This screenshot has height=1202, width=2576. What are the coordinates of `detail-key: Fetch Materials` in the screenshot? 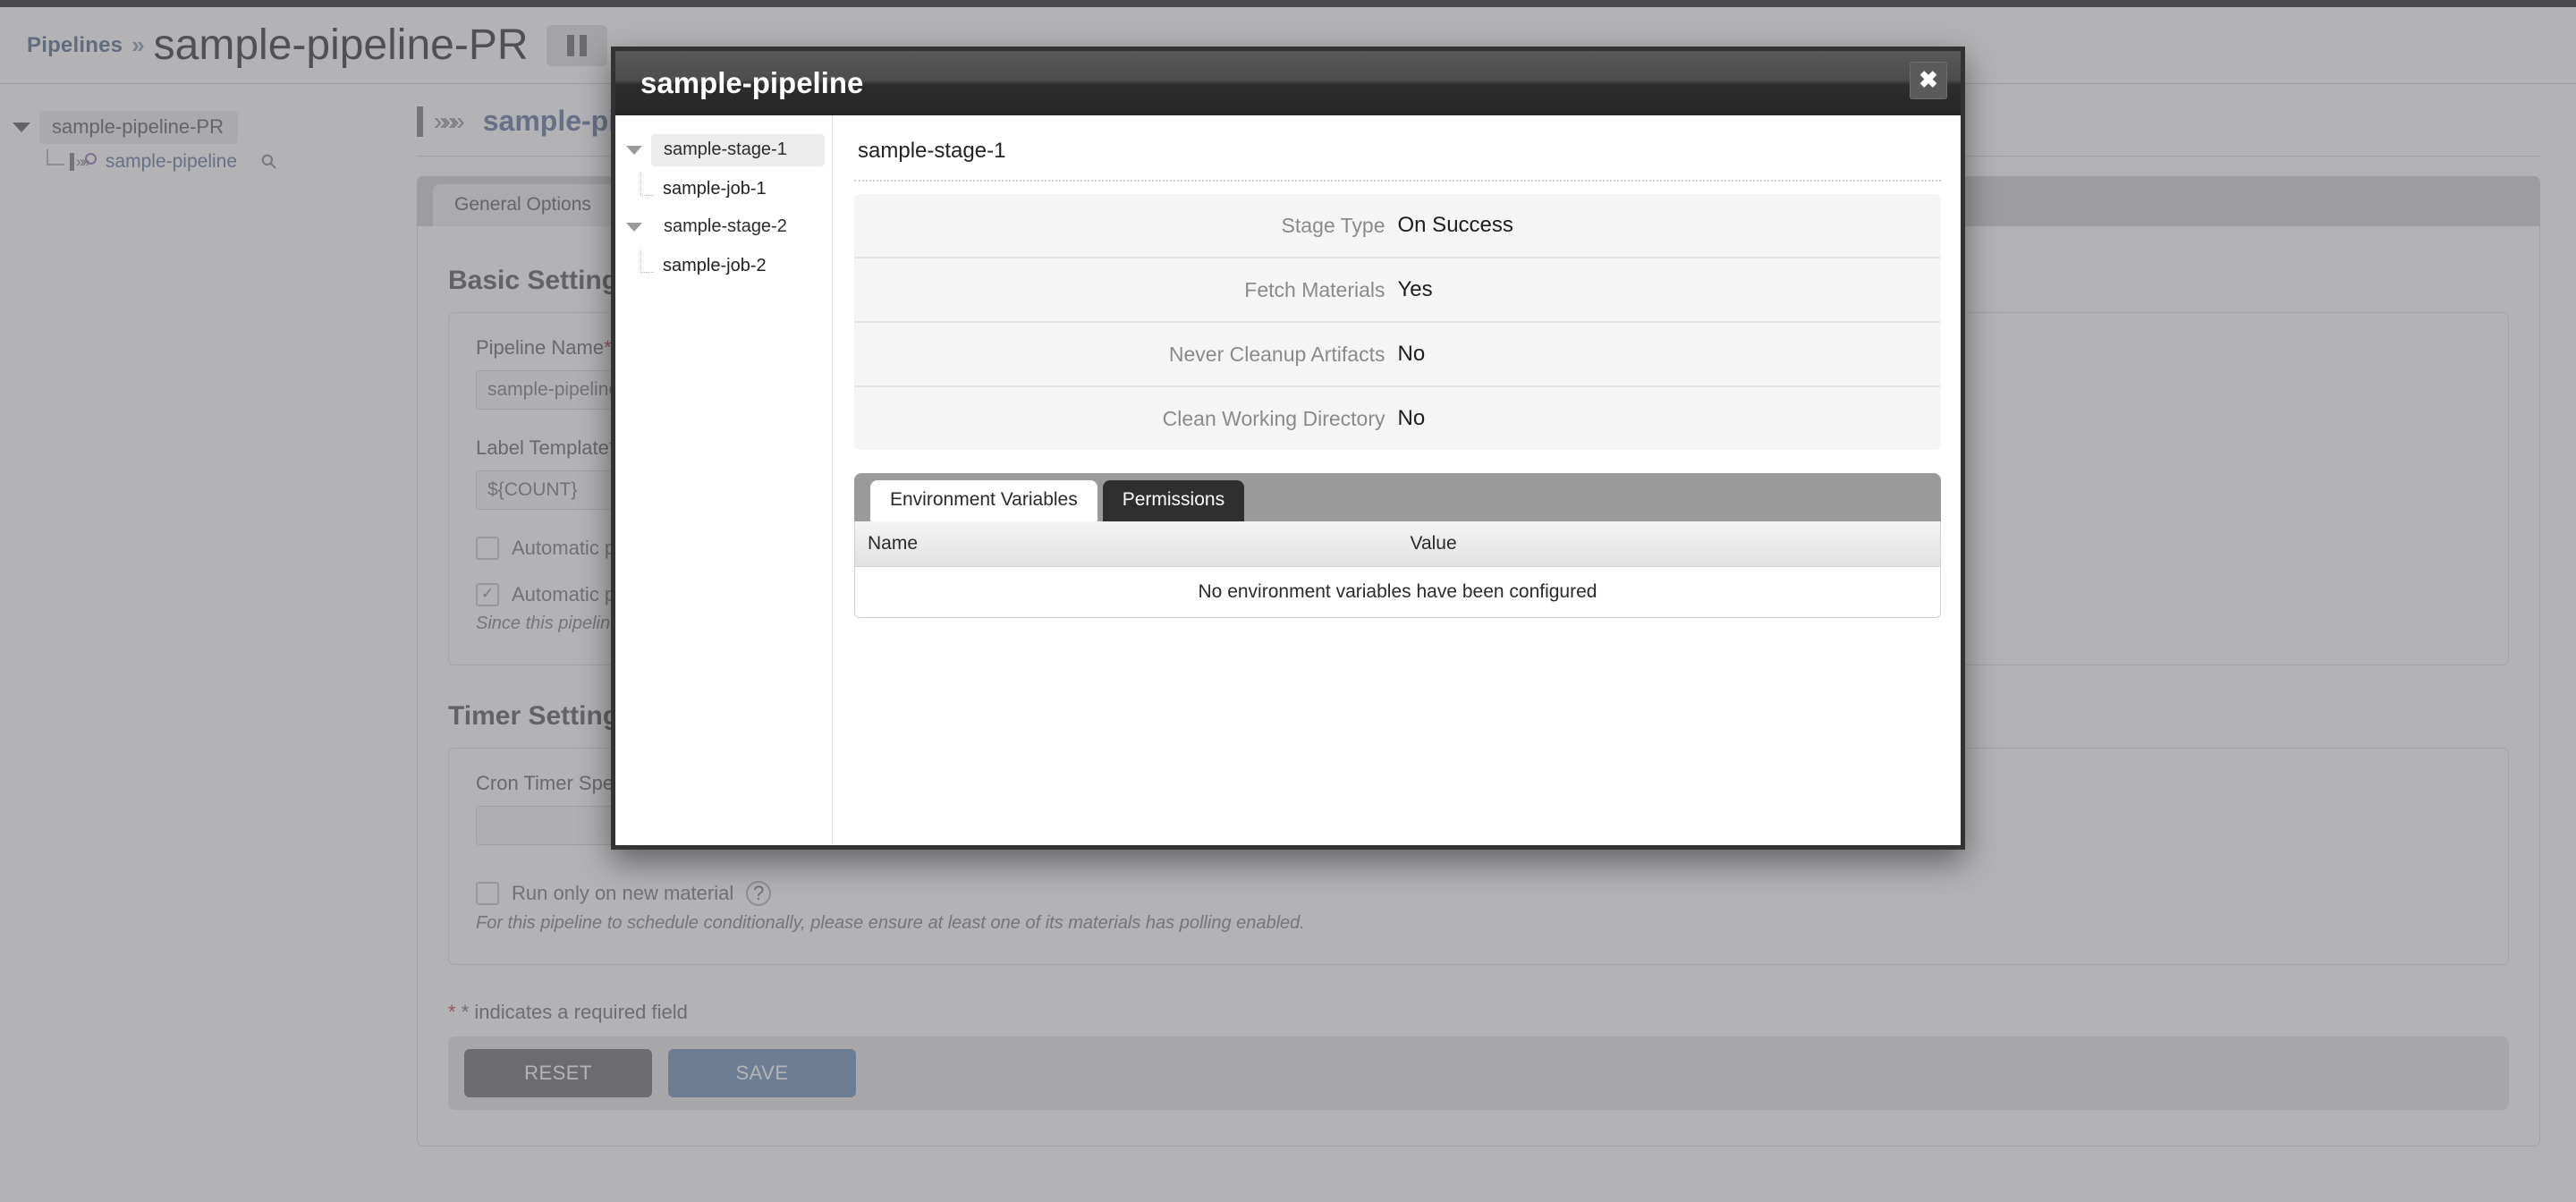 It's located at (1314, 289).